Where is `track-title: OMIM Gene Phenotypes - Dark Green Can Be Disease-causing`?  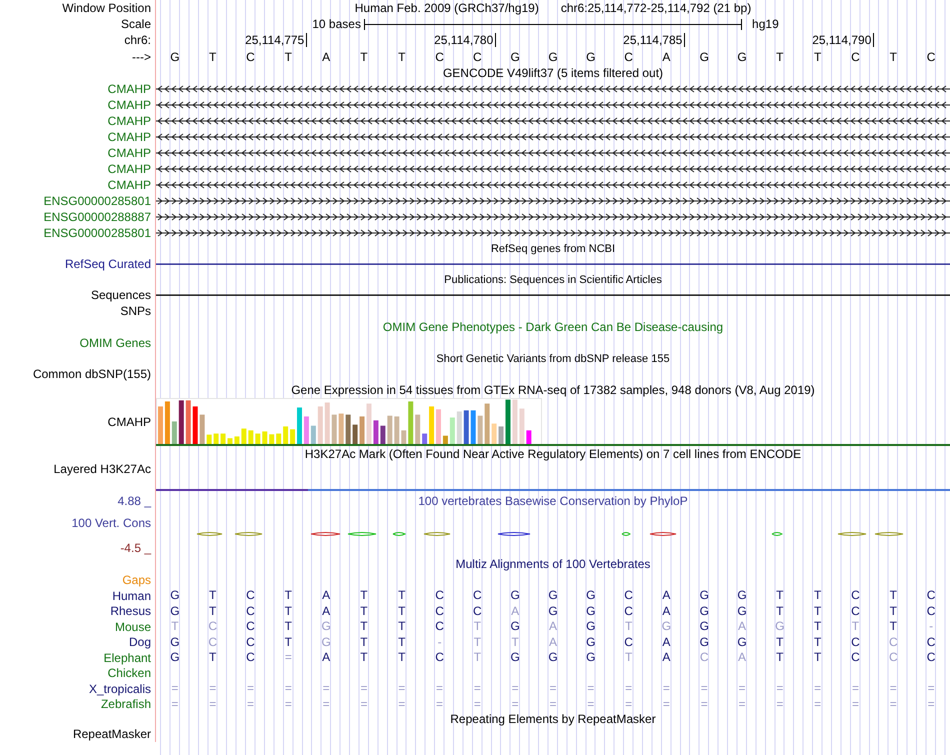 track-title: OMIM Gene Phenotypes - Dark Green Can Be Disease-causing is located at coordinates (553, 327).